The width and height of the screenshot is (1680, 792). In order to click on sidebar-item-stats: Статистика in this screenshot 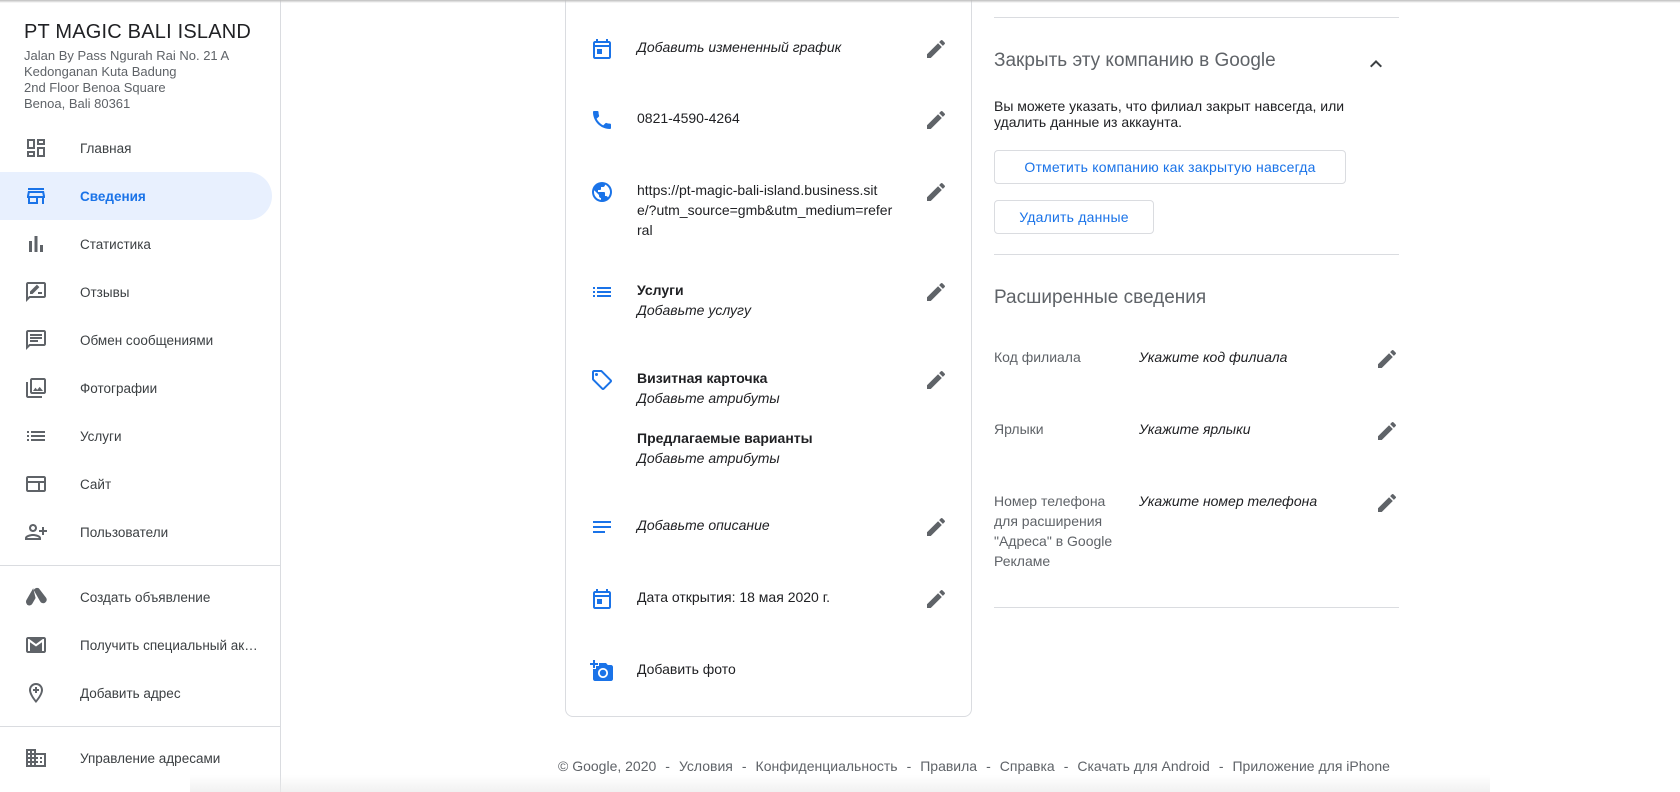, I will do `click(136, 244)`.